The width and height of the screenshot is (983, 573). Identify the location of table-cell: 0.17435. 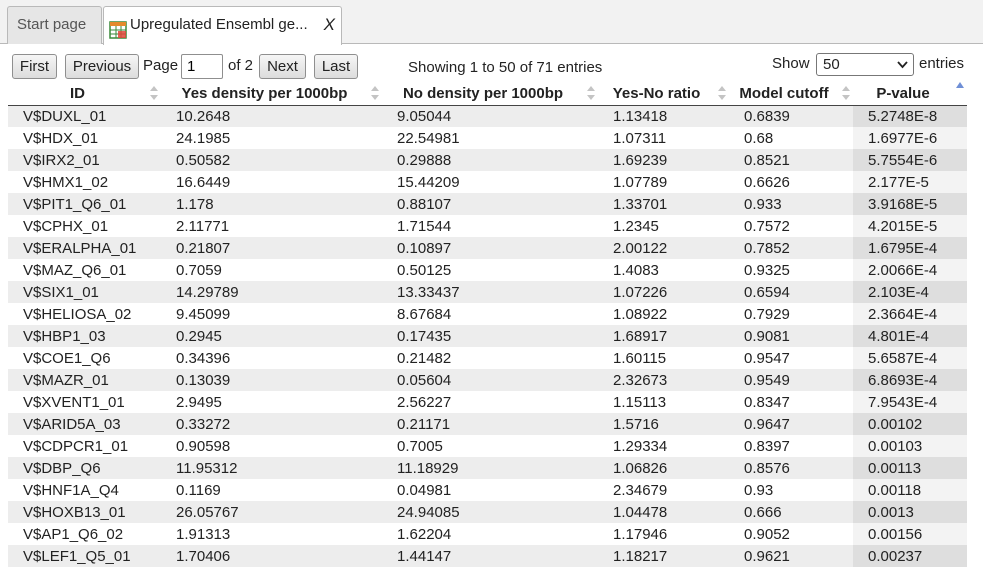
(490, 336).